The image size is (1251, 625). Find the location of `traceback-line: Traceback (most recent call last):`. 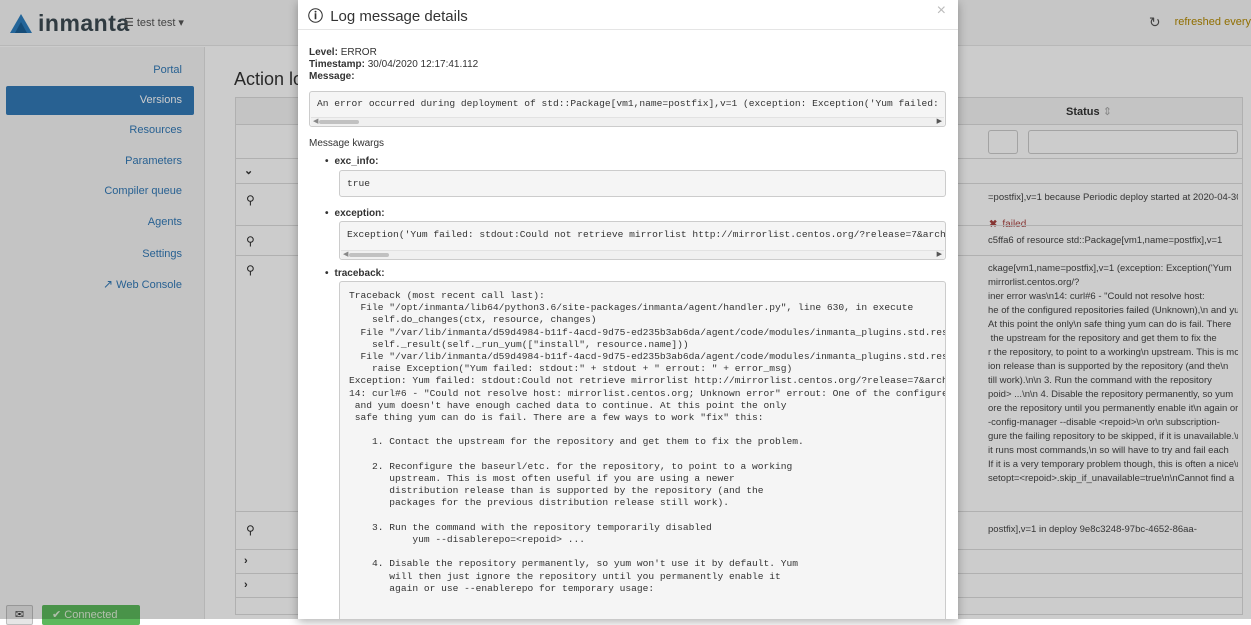

traceback-line: Traceback (most recent call last): is located at coordinates (447, 295).